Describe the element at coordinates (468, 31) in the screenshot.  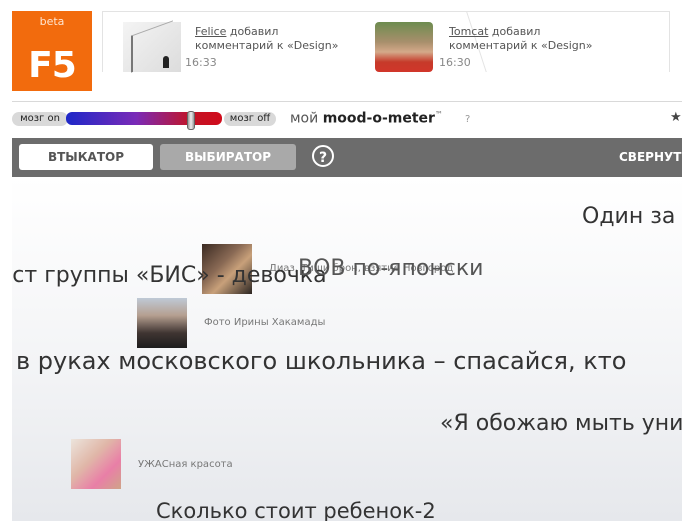
I see `feed-user-link: Tomcat` at that location.